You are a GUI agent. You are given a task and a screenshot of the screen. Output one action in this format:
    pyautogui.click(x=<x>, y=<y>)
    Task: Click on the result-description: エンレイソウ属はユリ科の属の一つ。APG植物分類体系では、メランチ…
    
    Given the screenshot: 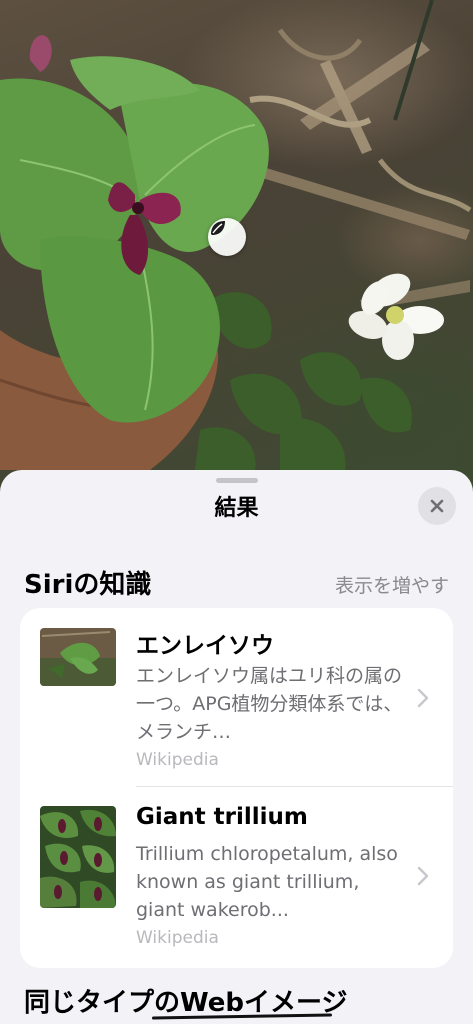 What is the action you would take?
    pyautogui.click(x=269, y=704)
    